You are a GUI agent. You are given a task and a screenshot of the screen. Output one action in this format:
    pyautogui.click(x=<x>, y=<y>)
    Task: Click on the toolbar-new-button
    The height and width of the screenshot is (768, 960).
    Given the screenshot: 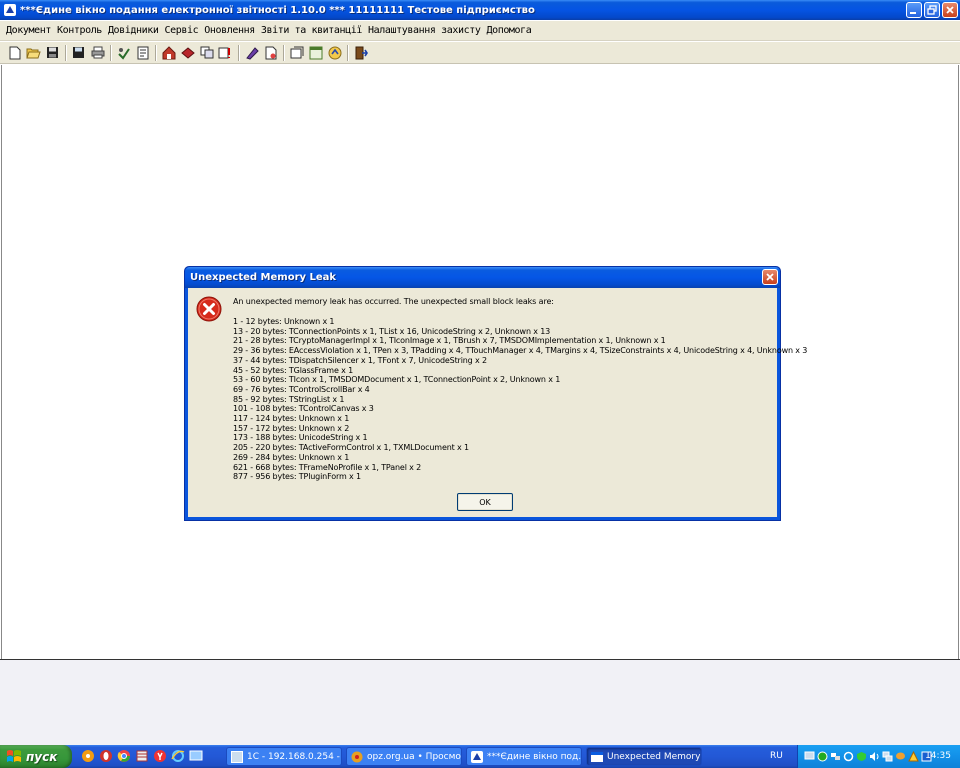 What is the action you would take?
    pyautogui.click(x=14, y=53)
    